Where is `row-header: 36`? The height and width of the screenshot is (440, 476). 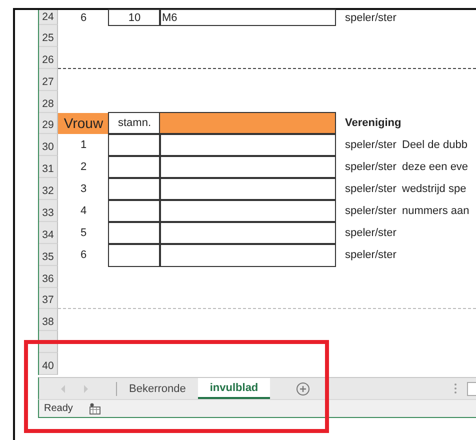
row-header: 36 is located at coordinates (48, 277).